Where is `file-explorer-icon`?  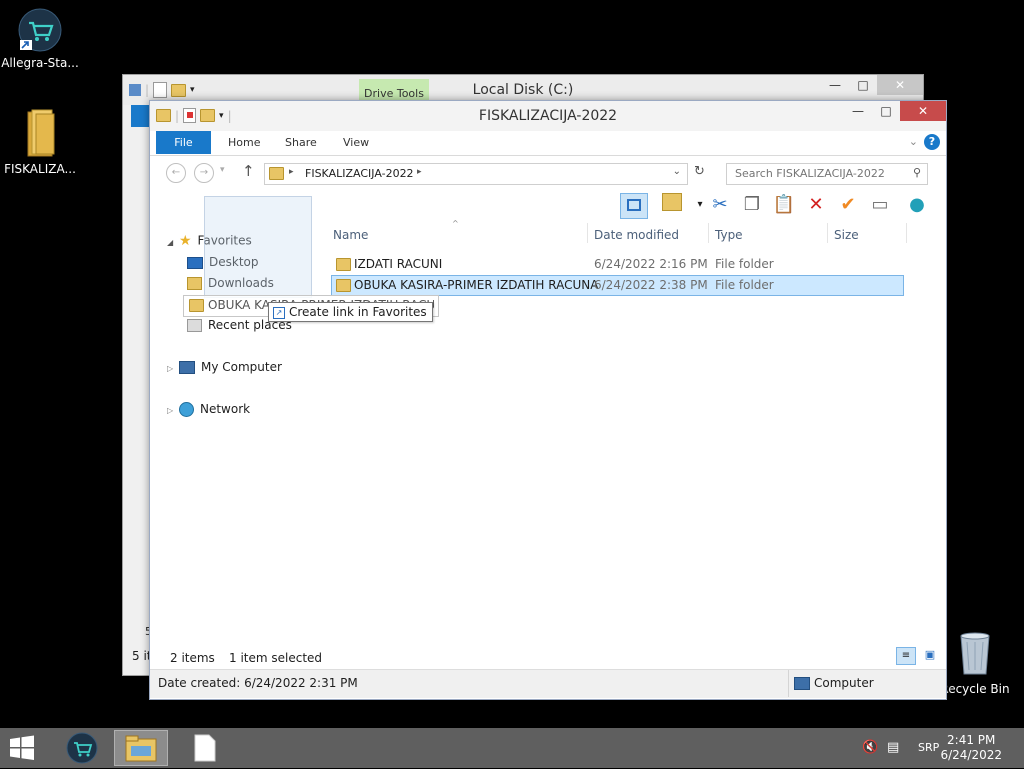 file-explorer-icon is located at coordinates (141, 748).